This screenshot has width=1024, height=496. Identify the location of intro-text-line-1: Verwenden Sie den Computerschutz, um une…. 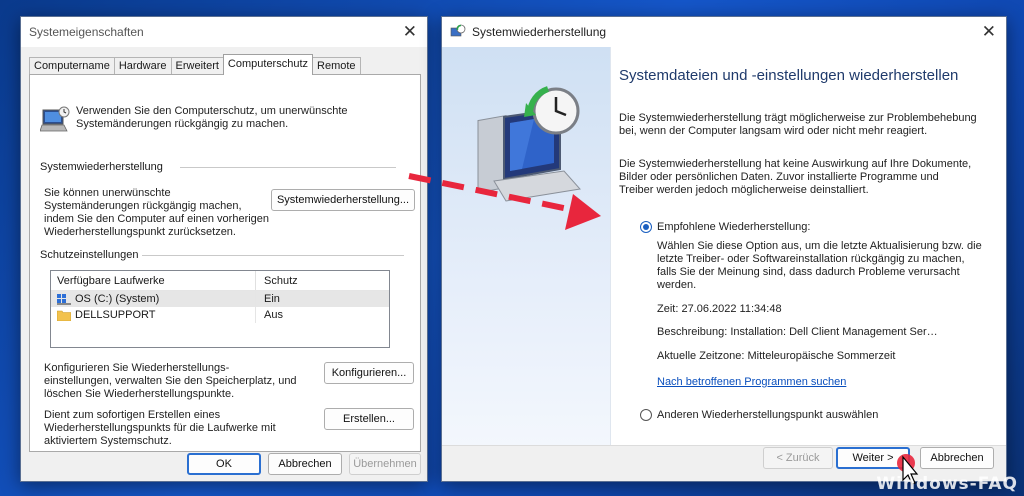
(212, 111).